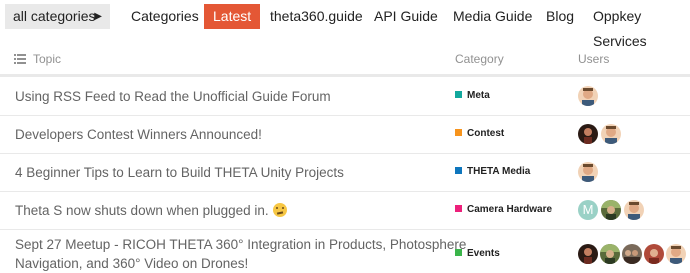 Image resolution: width=690 pixels, height=273 pixels. I want to click on category-label: THETA Media, so click(499, 171).